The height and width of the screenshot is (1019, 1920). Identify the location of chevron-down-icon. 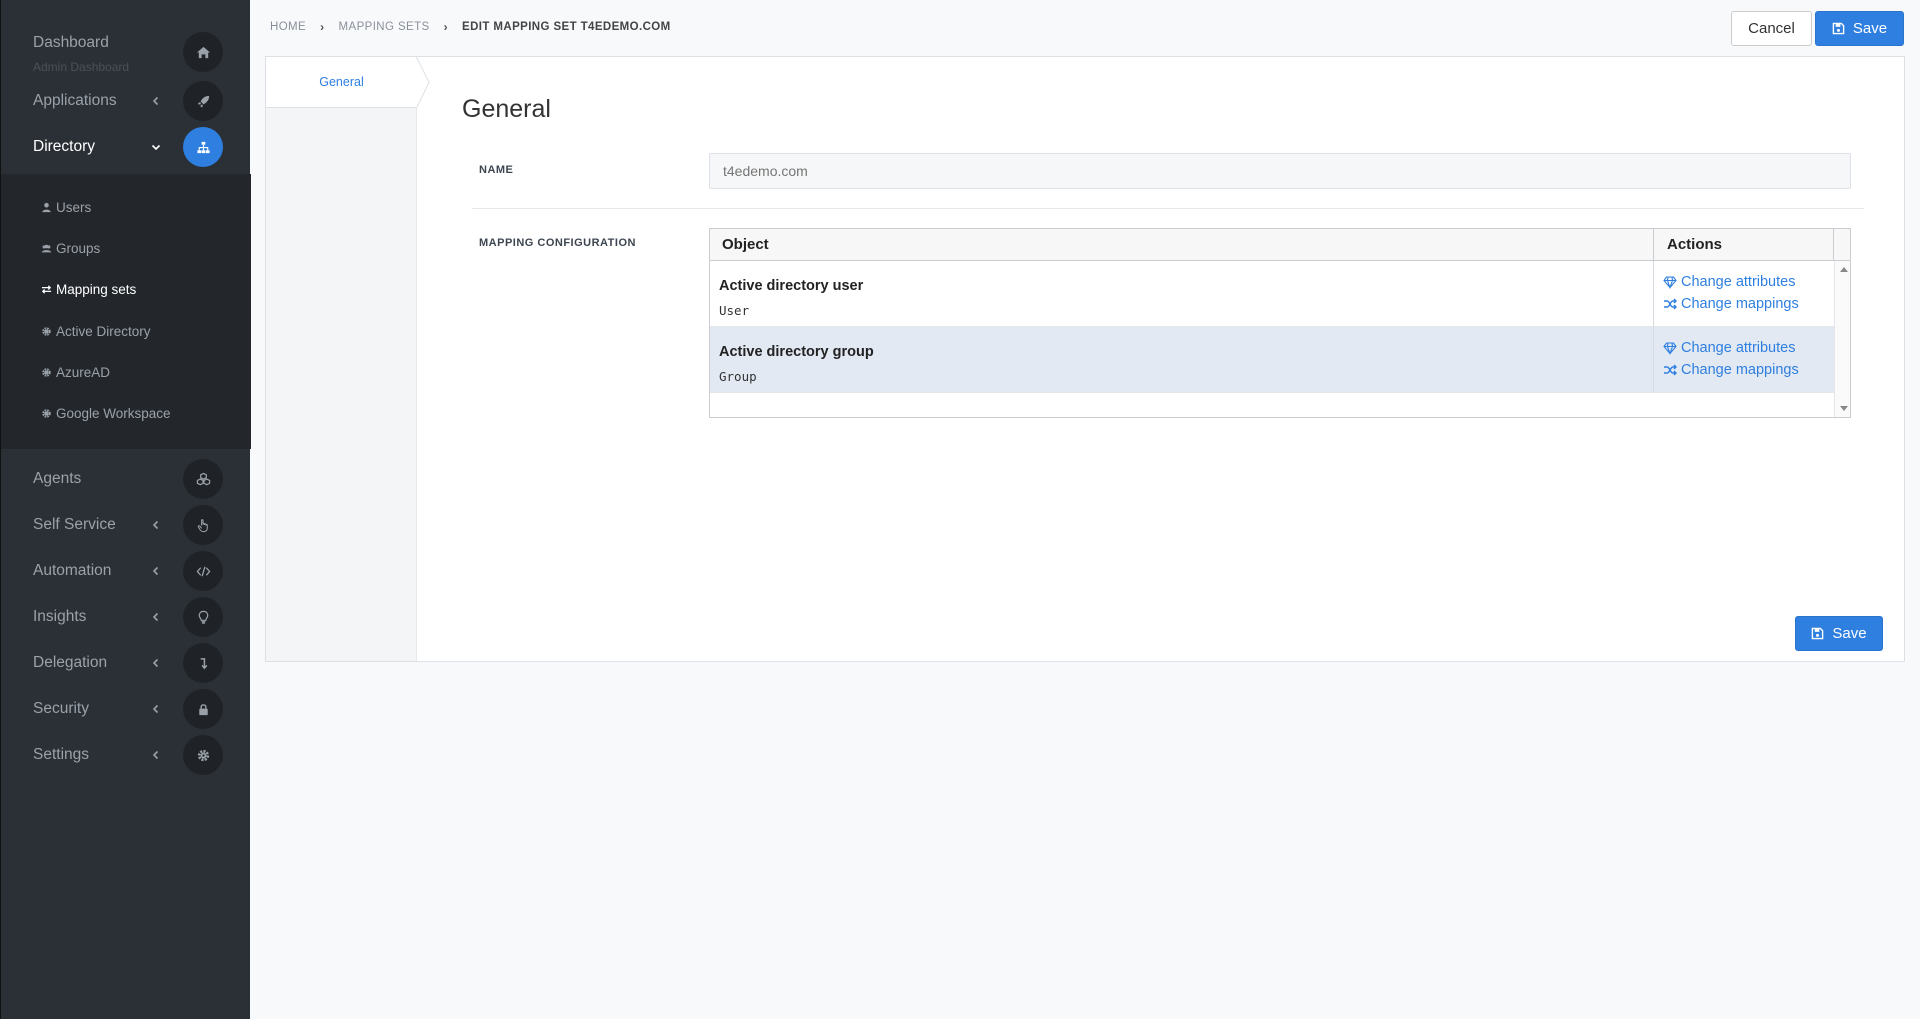
(156, 147).